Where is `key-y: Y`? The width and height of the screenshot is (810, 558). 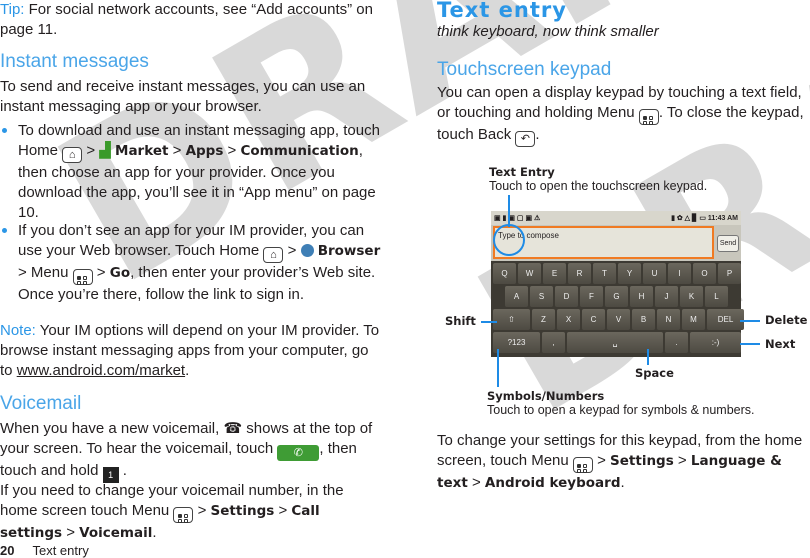
key-y: Y is located at coordinates (629, 273).